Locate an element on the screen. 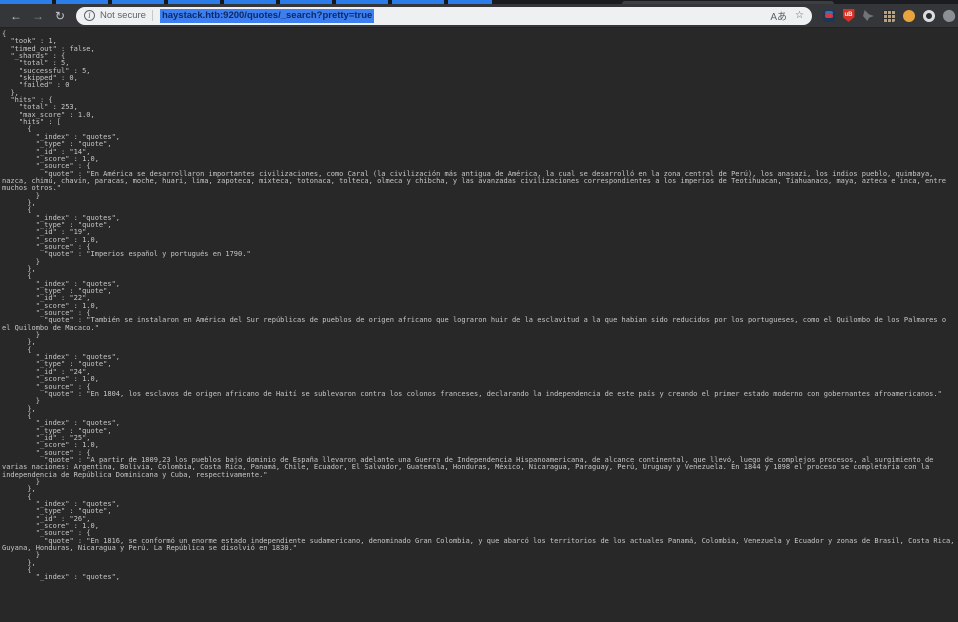  back-button: ← is located at coordinates (16, 16).